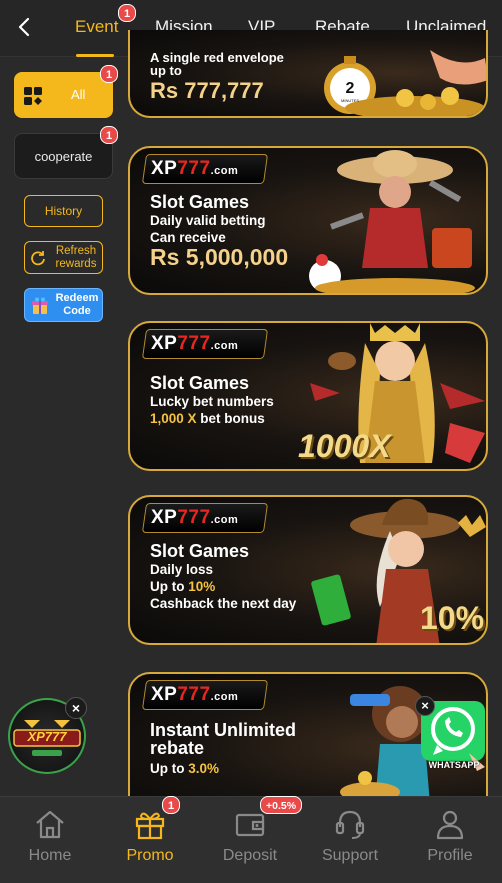 The image size is (502, 883). I want to click on nav-home: Home, so click(50, 840).